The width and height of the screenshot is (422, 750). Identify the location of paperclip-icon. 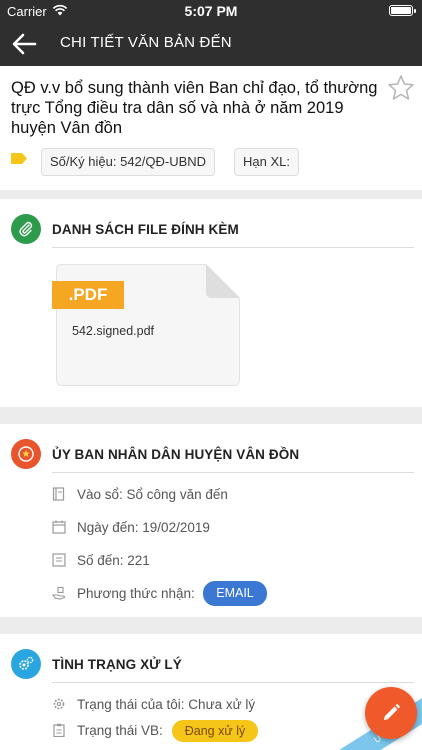
(26, 229).